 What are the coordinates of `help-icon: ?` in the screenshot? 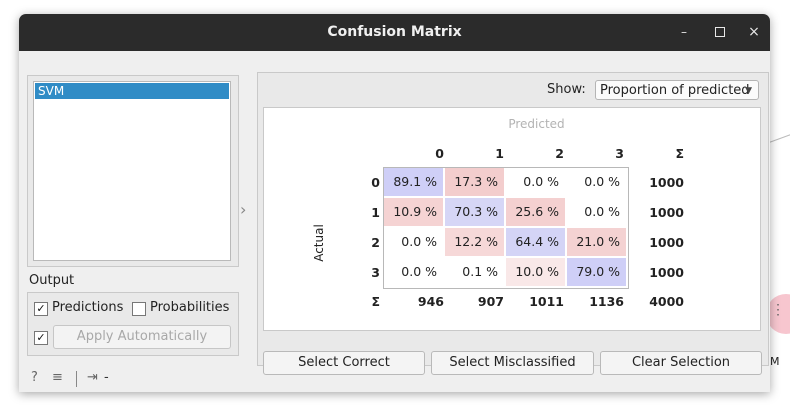 It's located at (34, 377).